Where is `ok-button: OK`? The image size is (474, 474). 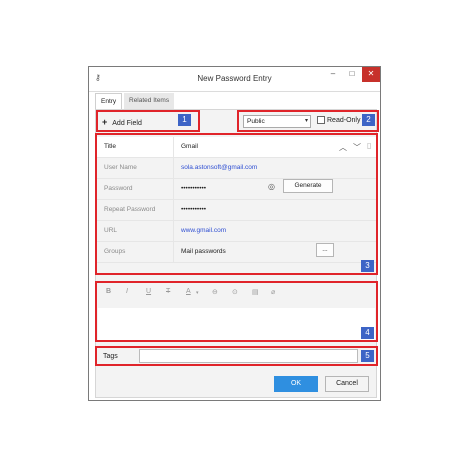 ok-button: OK is located at coordinates (296, 384).